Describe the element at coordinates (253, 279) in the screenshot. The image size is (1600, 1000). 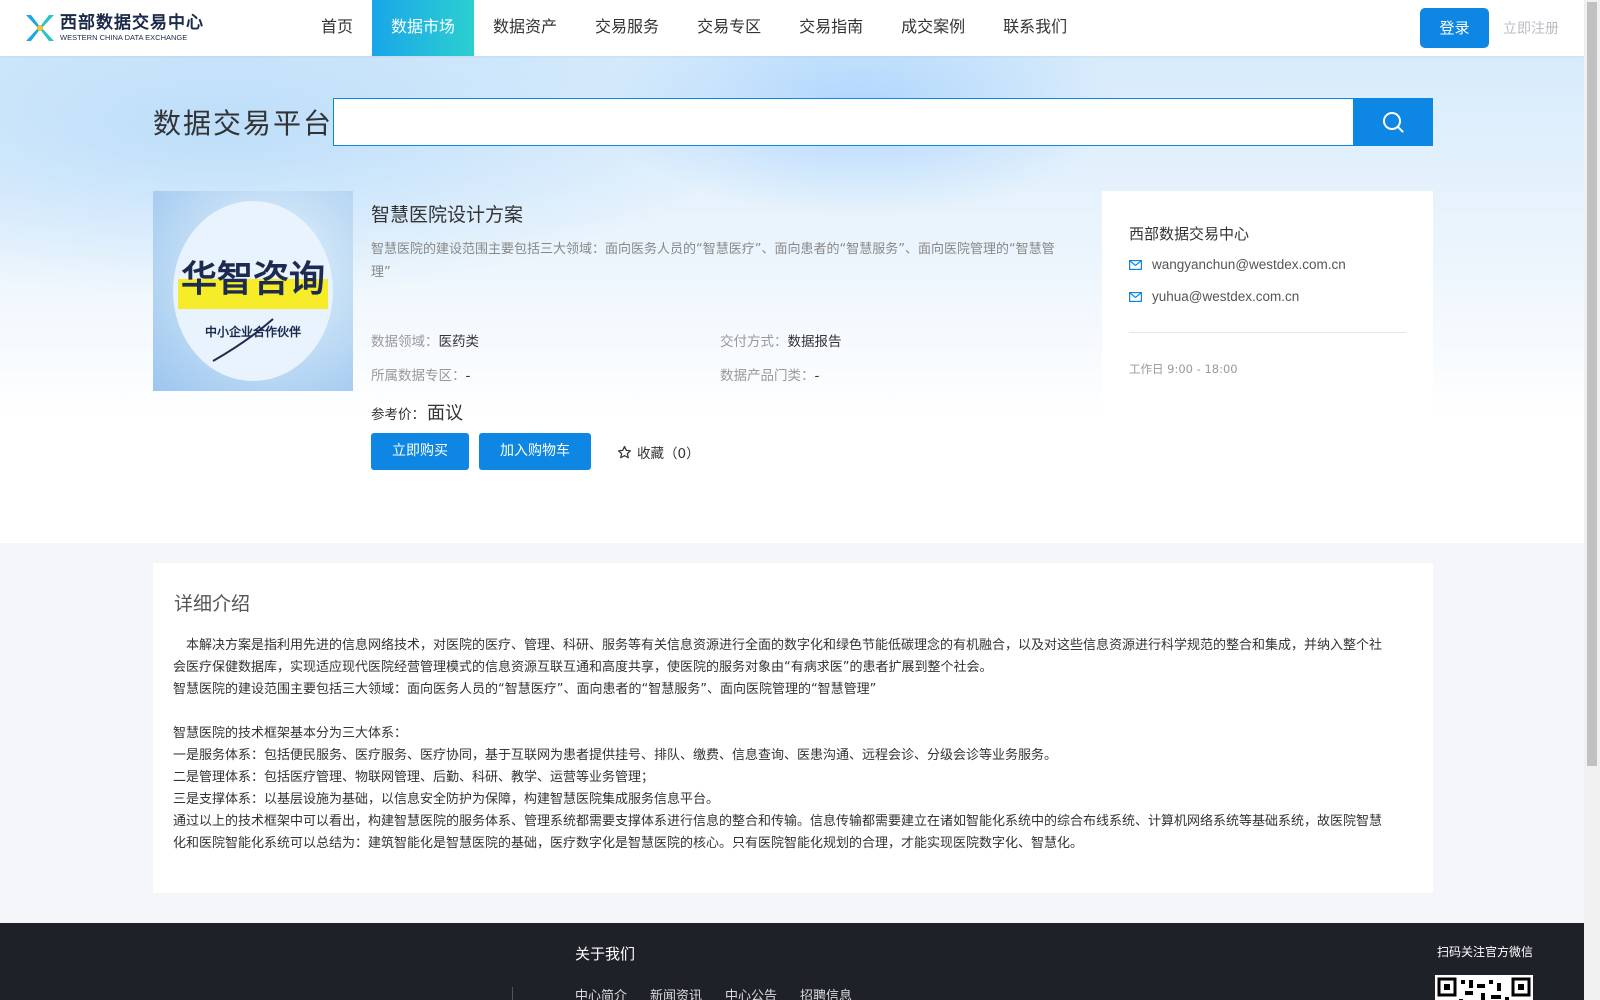
I see `product-image-main-text: 华智咨询` at that location.